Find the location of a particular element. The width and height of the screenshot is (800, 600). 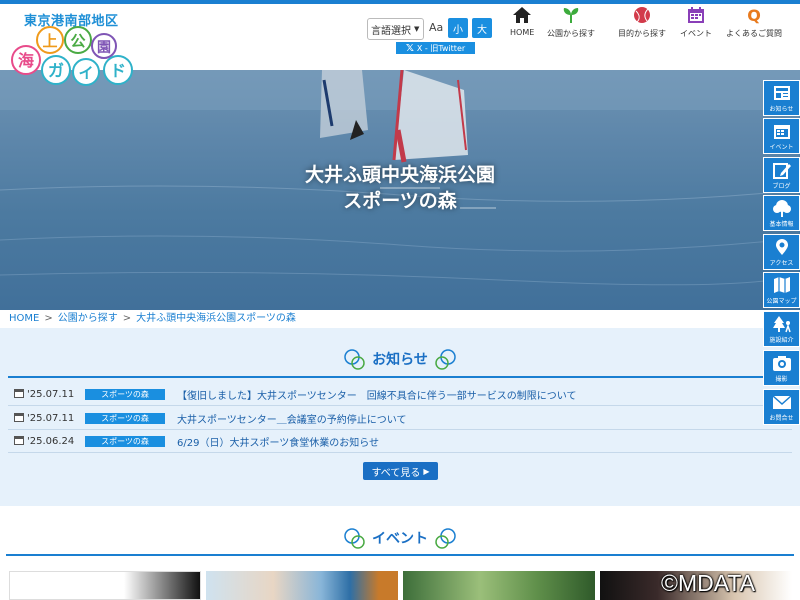

x-logo-icon: 𝕏 is located at coordinates (409, 48).